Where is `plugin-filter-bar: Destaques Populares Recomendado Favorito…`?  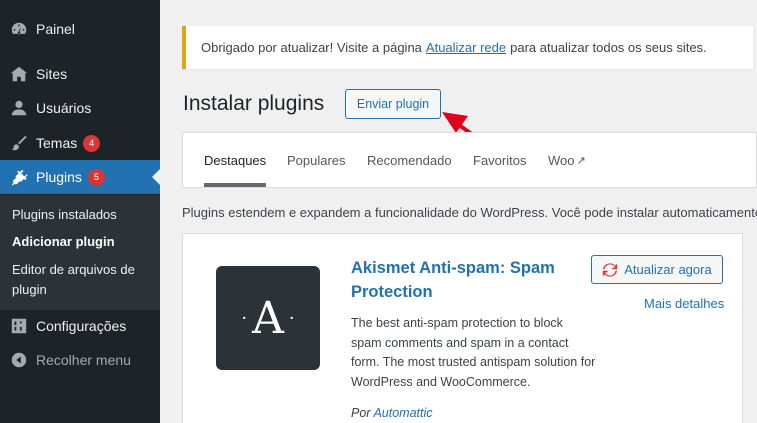 plugin-filter-bar: Destaques Populares Recomendado Favorito… is located at coordinates (469, 160).